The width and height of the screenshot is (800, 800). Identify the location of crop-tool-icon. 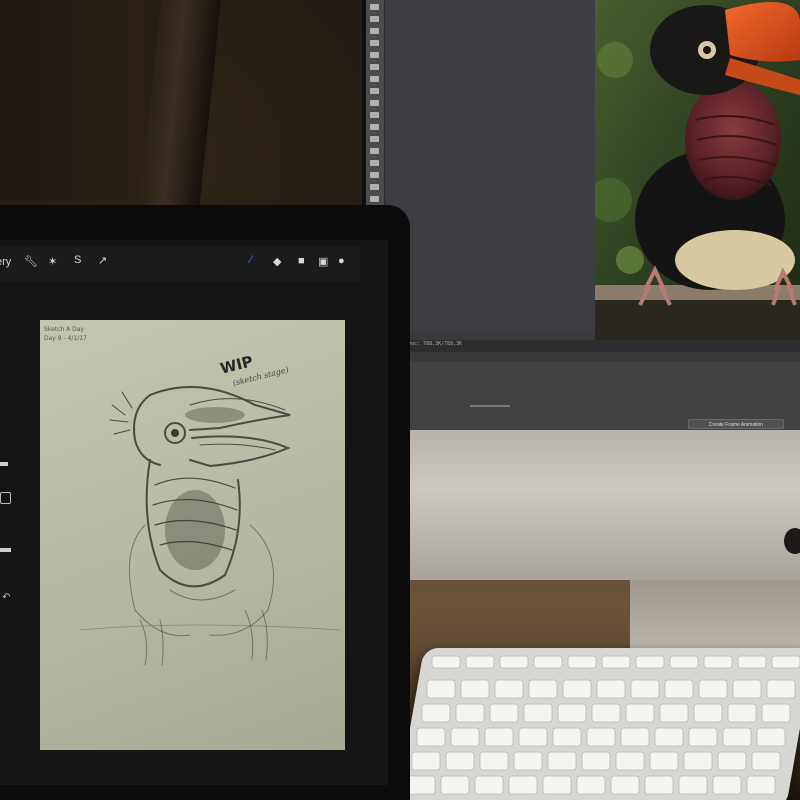
(374, 55).